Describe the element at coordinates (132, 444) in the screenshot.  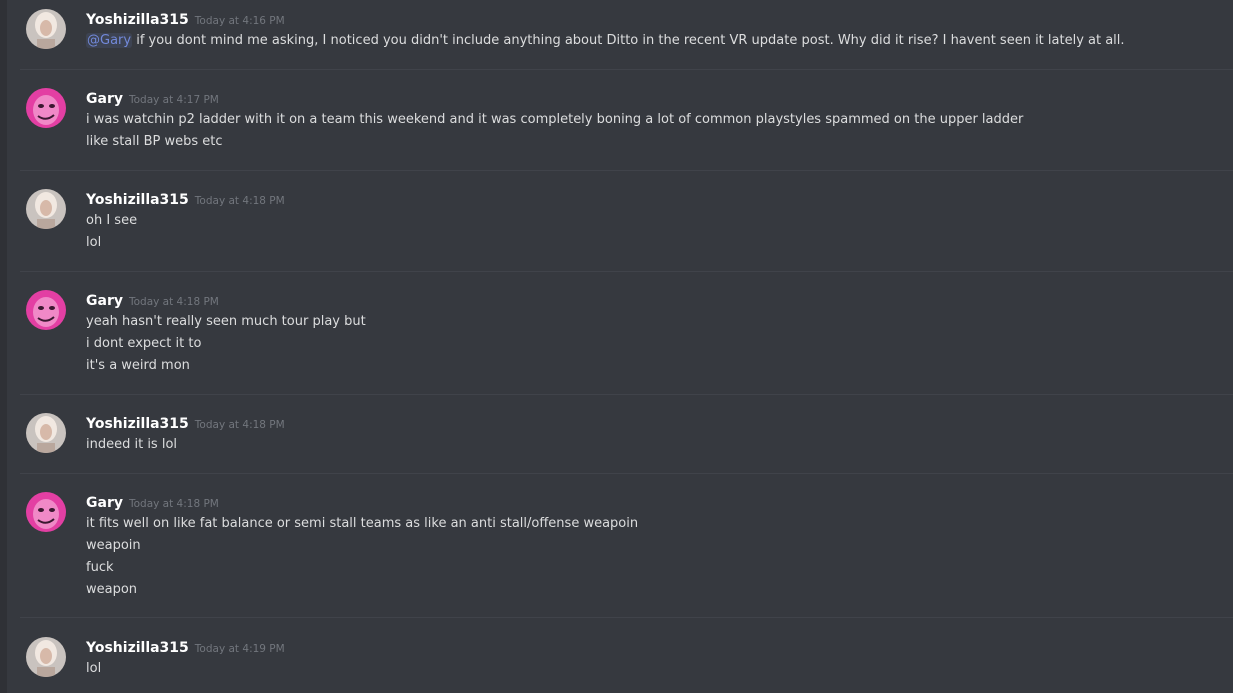
I see `message-text: indeed it is lol` at that location.